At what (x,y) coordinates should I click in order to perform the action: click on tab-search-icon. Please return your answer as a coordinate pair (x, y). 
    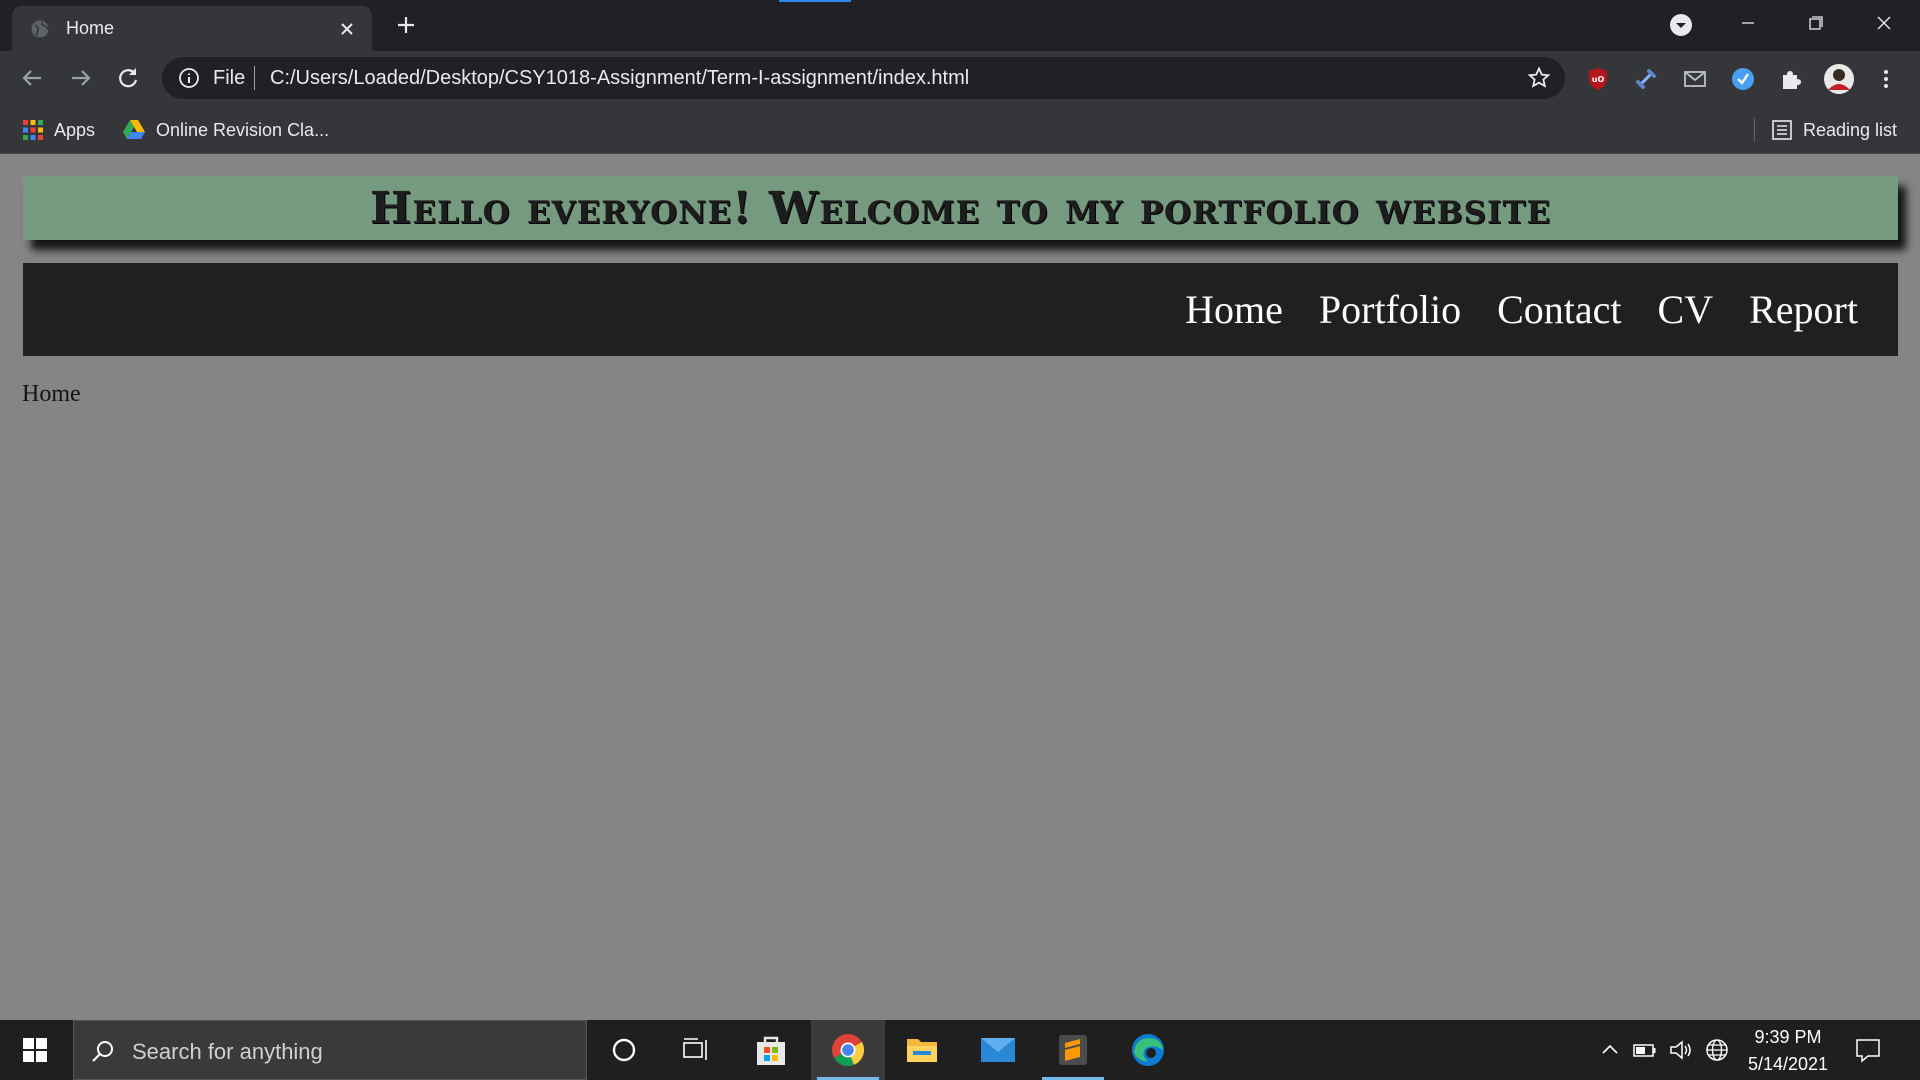
    Looking at the image, I should click on (1681, 25).